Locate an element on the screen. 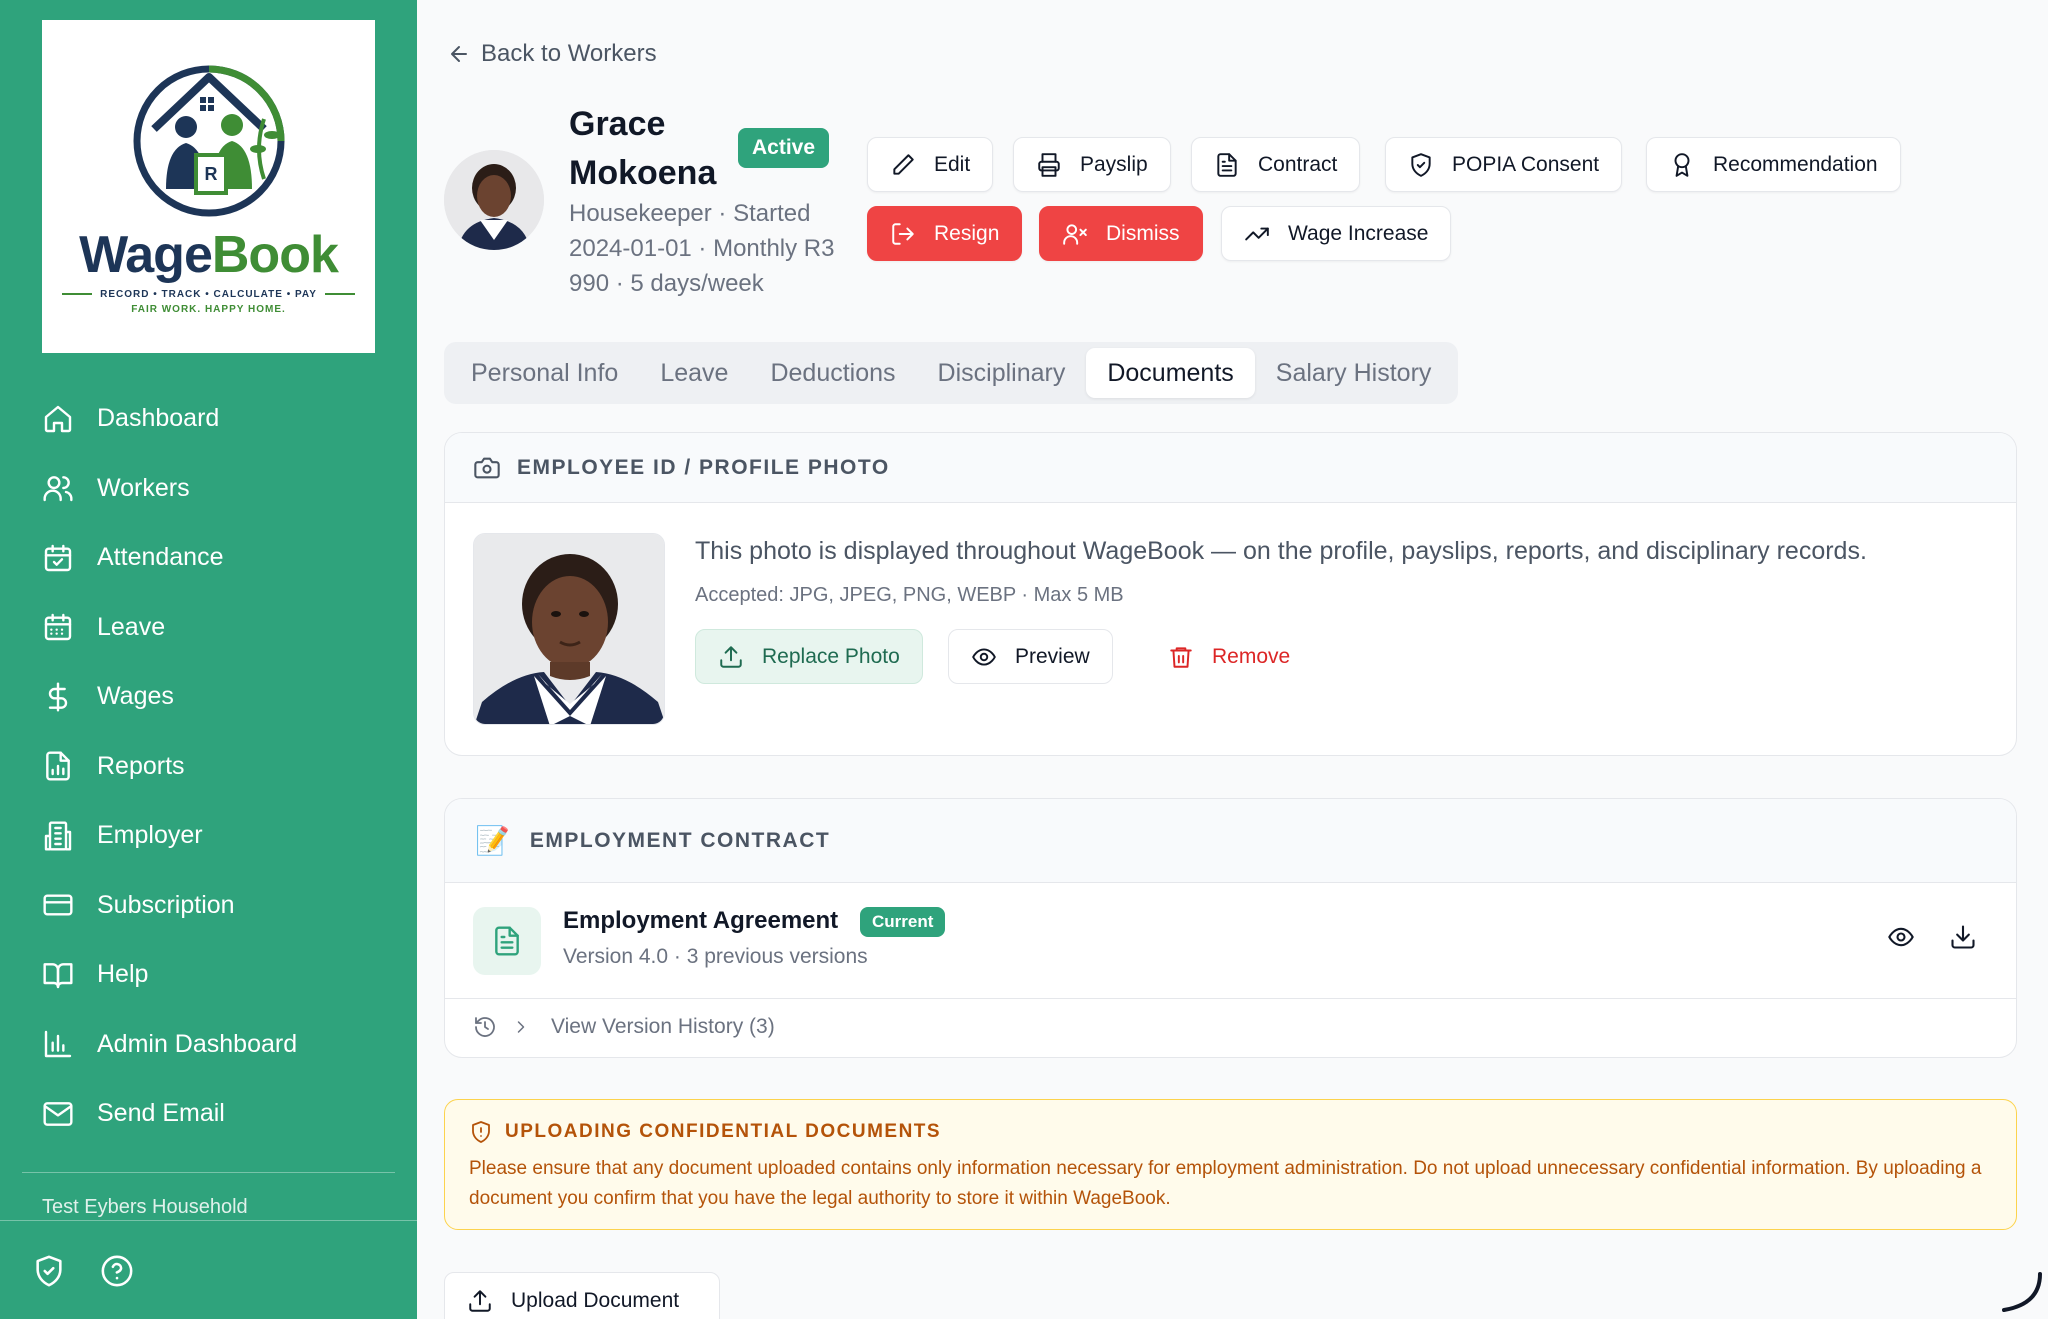 The height and width of the screenshot is (1319, 2048). help-button is located at coordinates (117, 1271).